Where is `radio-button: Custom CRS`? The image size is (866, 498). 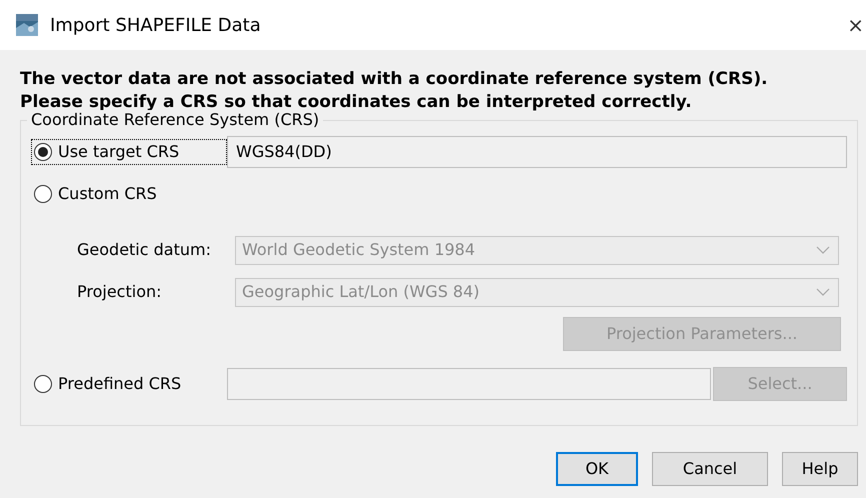 radio-button: Custom CRS is located at coordinates (129, 194).